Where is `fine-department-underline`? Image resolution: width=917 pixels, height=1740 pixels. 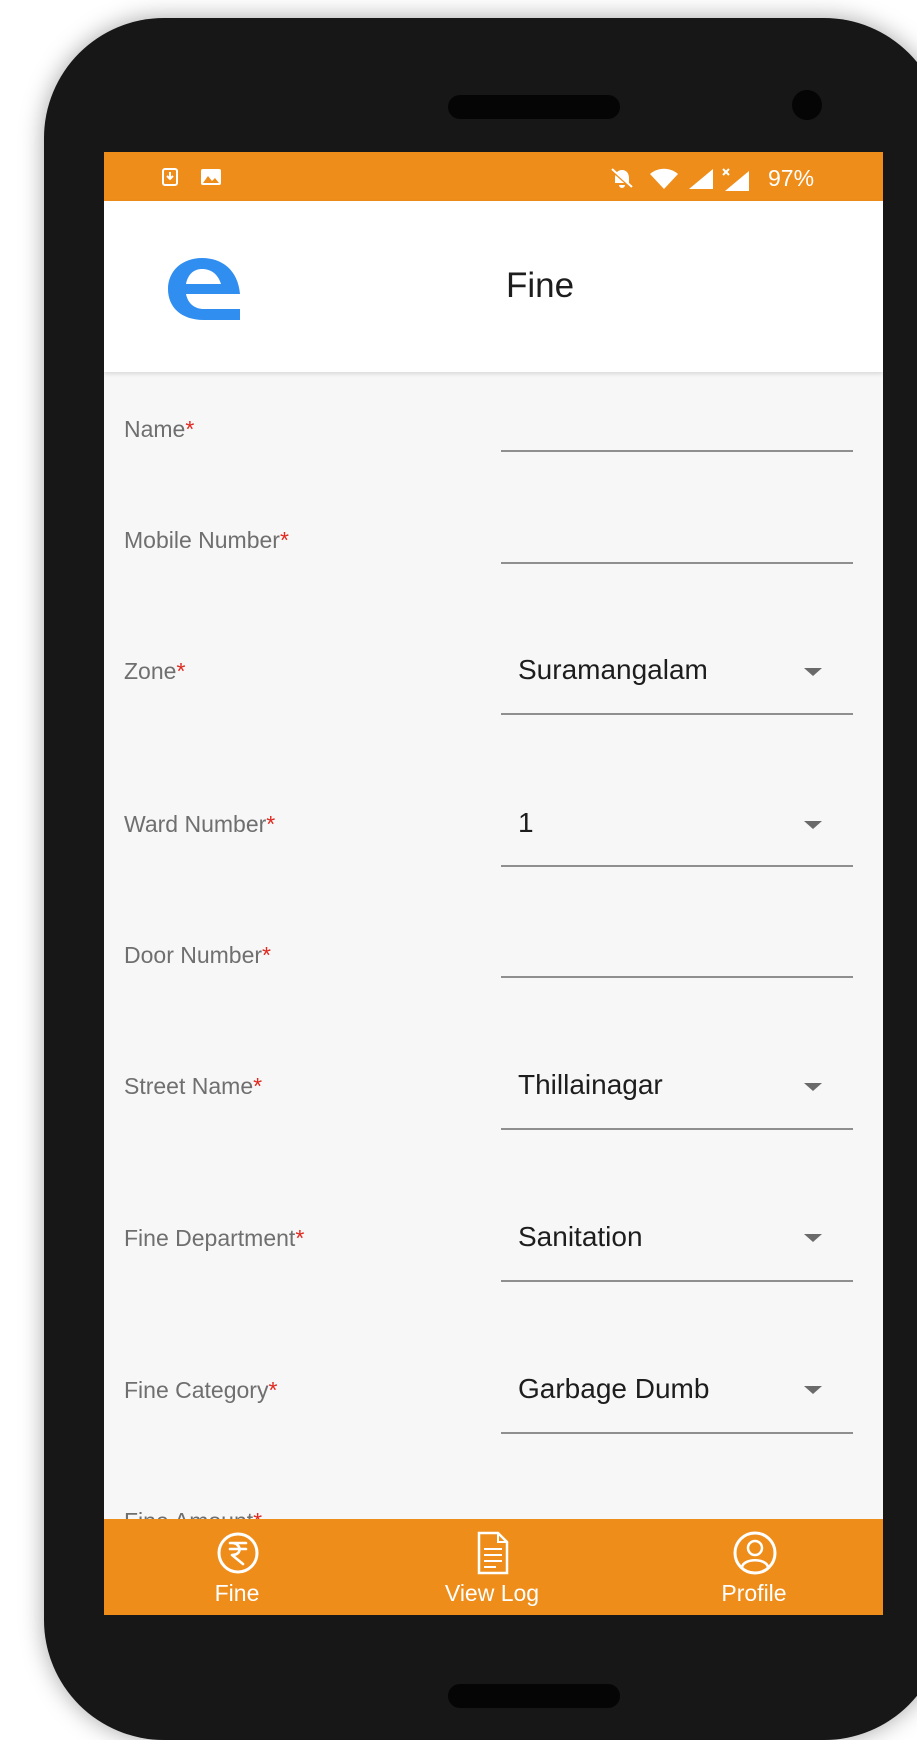 fine-department-underline is located at coordinates (677, 1281).